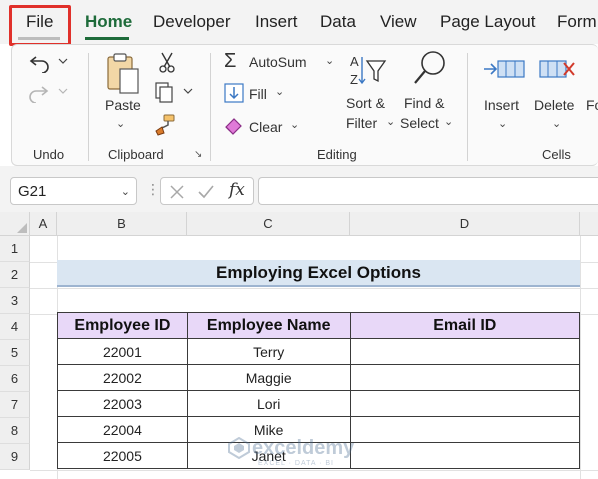 This screenshot has height=479, width=598. What do you see at coordinates (15, 457) in the screenshot?
I see `row-header-9: 9` at bounding box center [15, 457].